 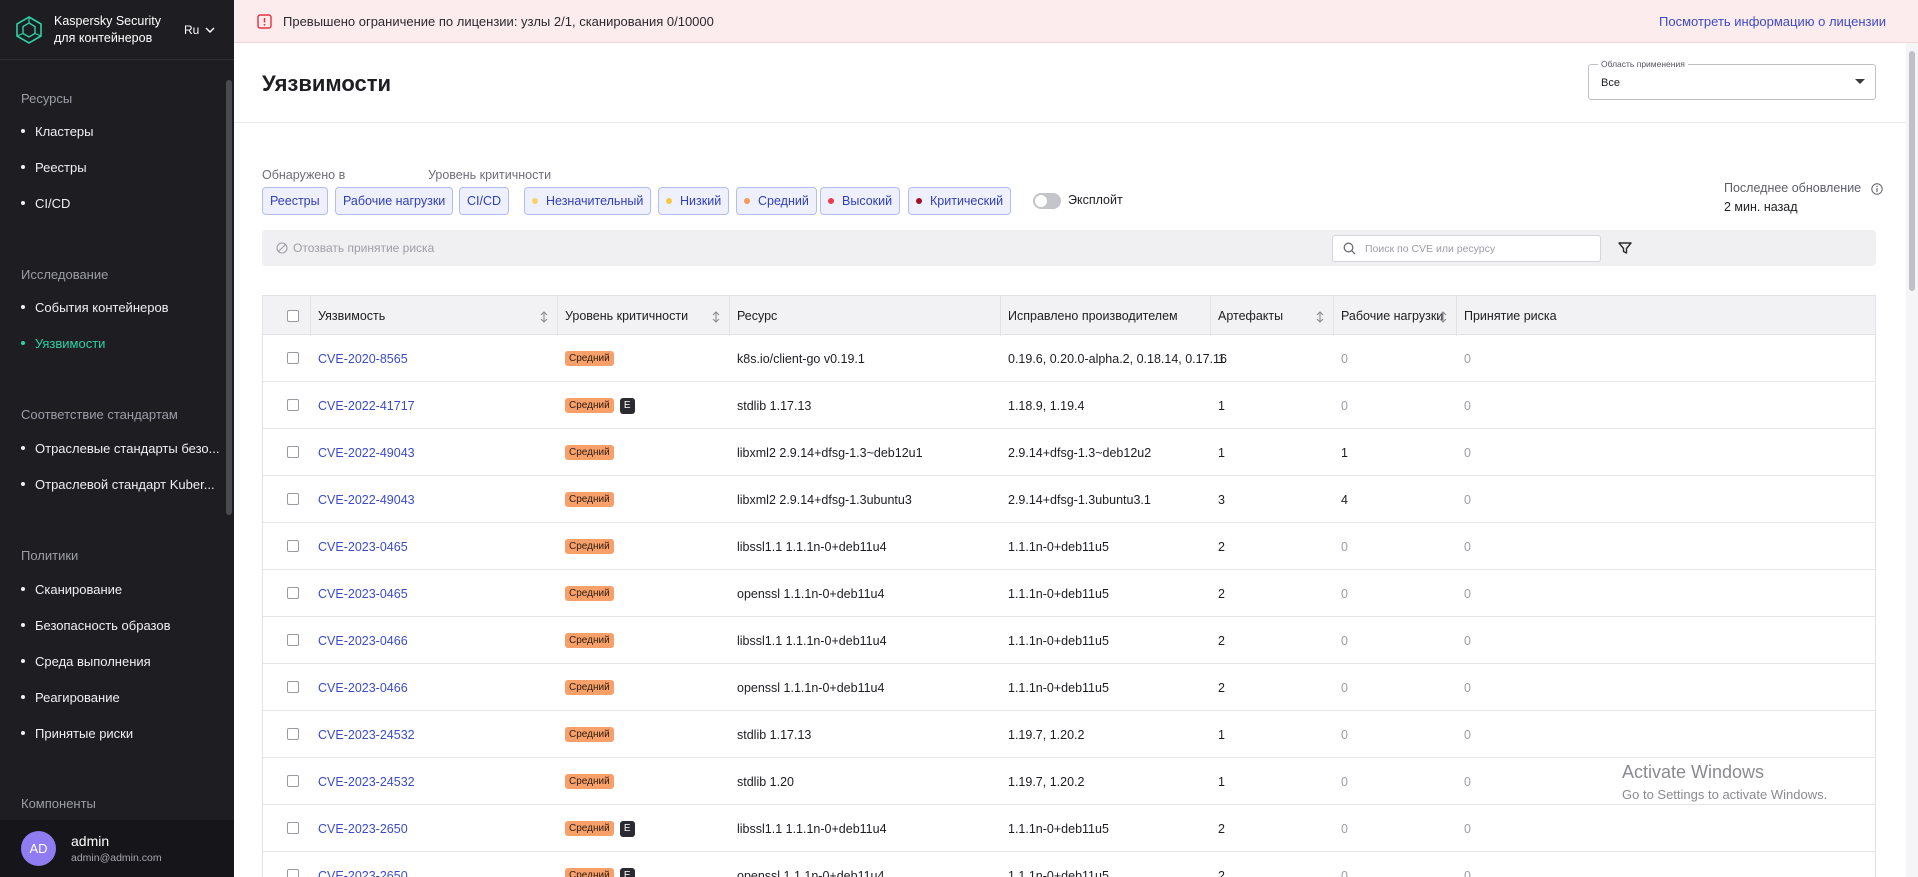 What do you see at coordinates (484, 201) in the screenshot?
I see `chip-cicd: CI/CD` at bounding box center [484, 201].